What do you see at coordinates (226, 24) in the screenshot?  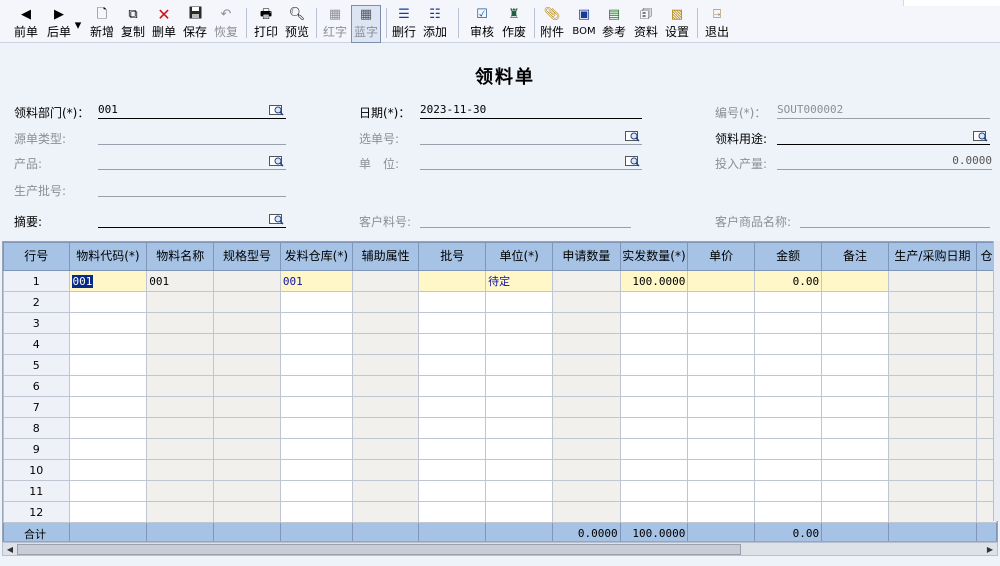 I see `restore-button: ↶ 恢复` at bounding box center [226, 24].